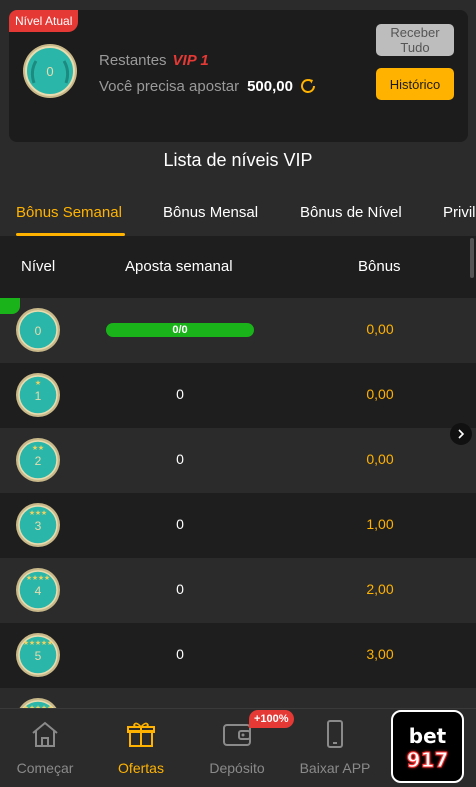  What do you see at coordinates (415, 40) in the screenshot?
I see `receive-all-button: Receber Tudo` at bounding box center [415, 40].